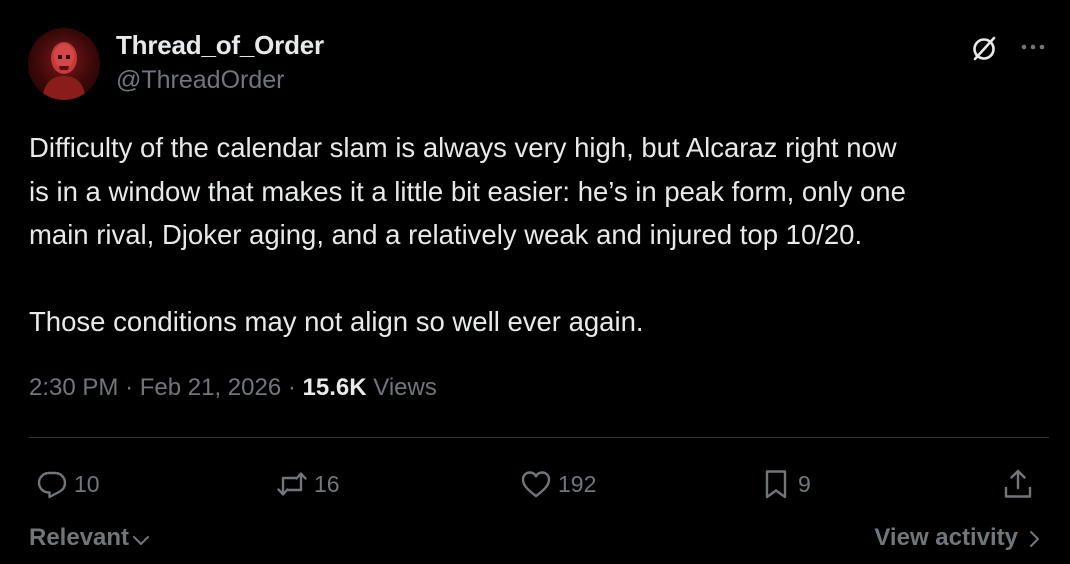 The width and height of the screenshot is (1070, 564). I want to click on views-label: Views, so click(405, 387).